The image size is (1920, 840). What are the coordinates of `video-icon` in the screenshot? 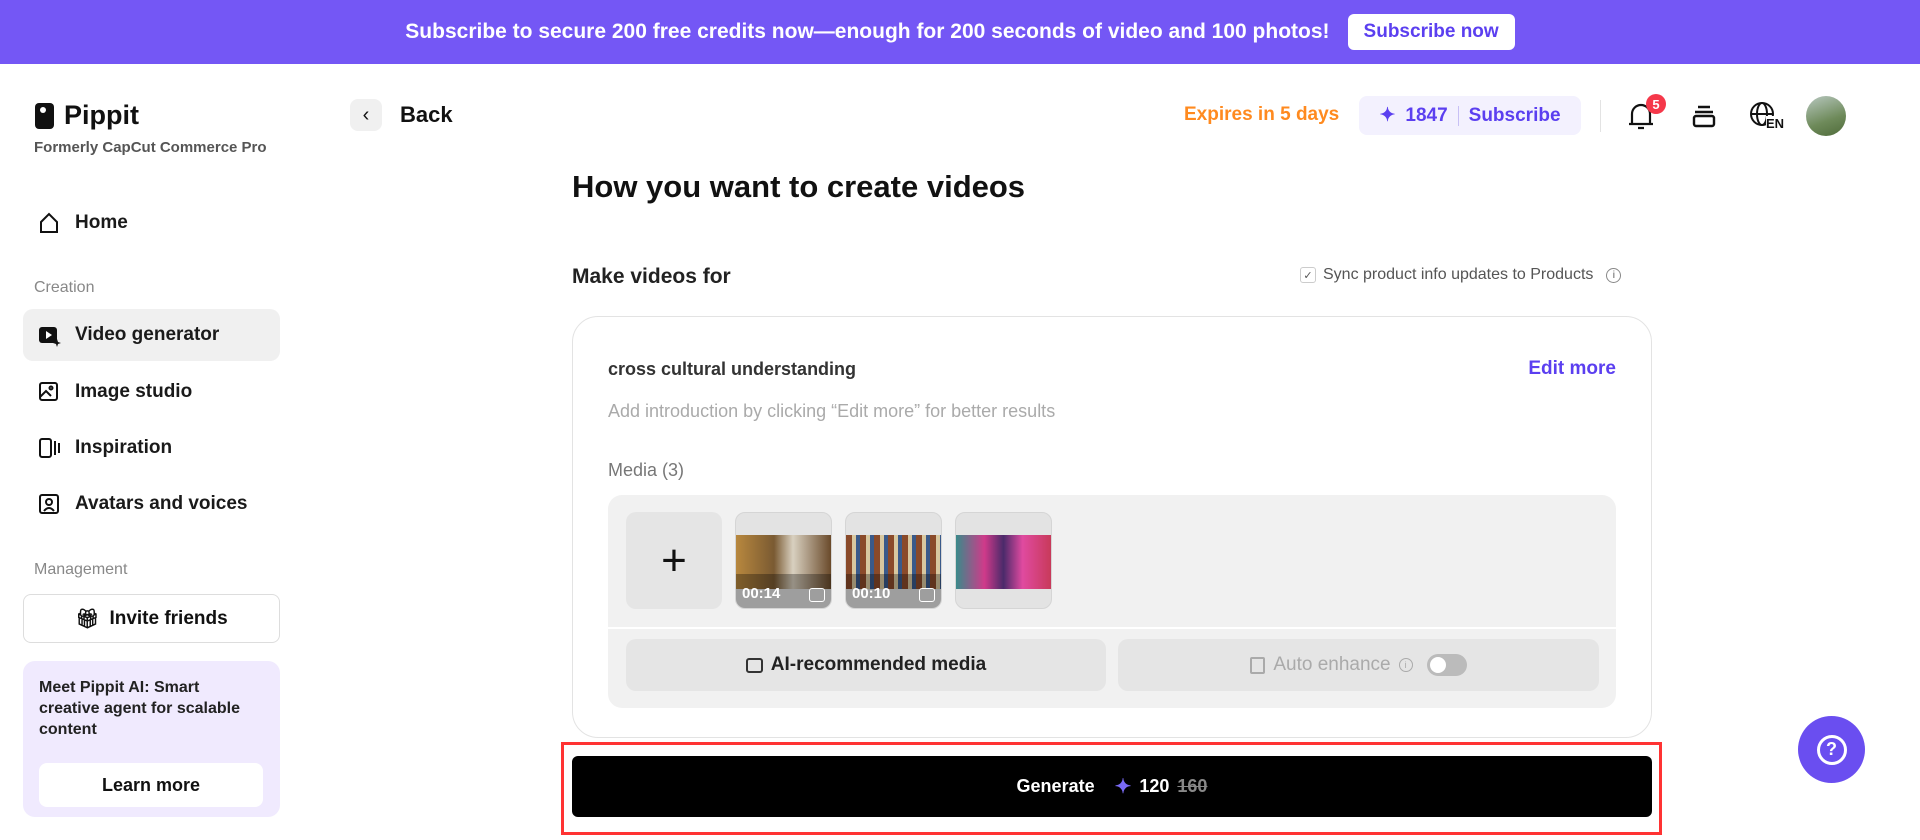 It's located at (50, 337).